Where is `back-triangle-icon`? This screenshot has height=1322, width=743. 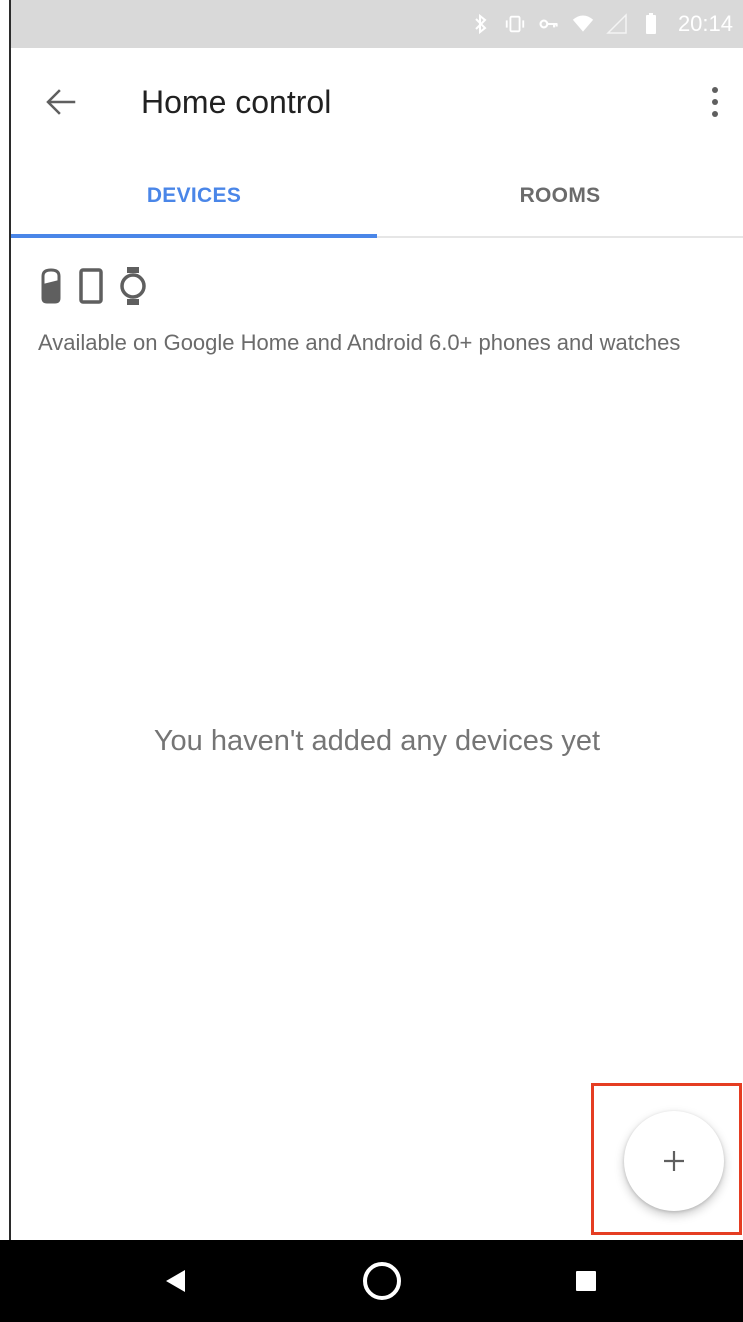 back-triangle-icon is located at coordinates (175, 1281).